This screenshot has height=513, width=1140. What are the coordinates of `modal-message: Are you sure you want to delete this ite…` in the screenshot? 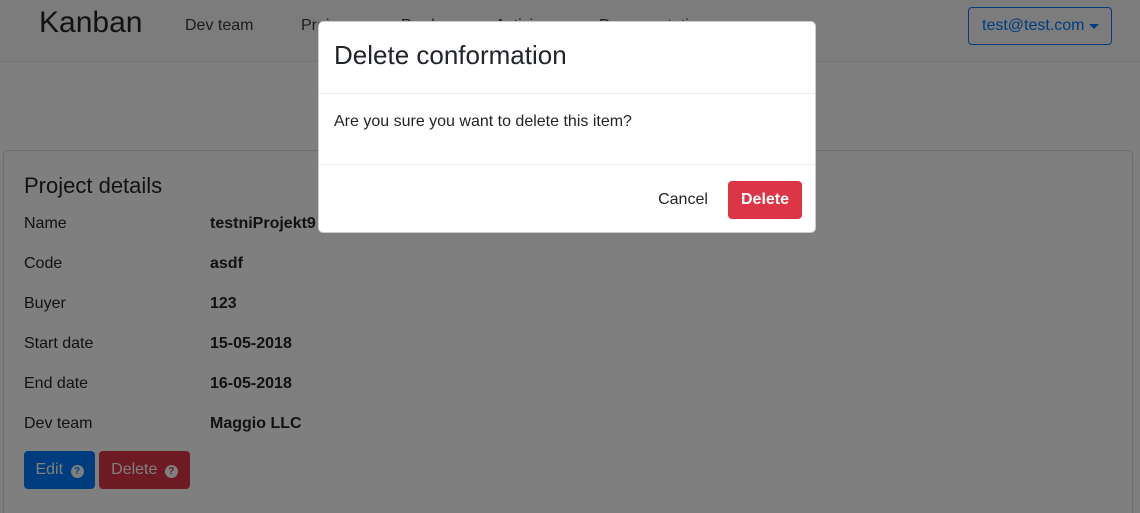 It's located at (483, 121).